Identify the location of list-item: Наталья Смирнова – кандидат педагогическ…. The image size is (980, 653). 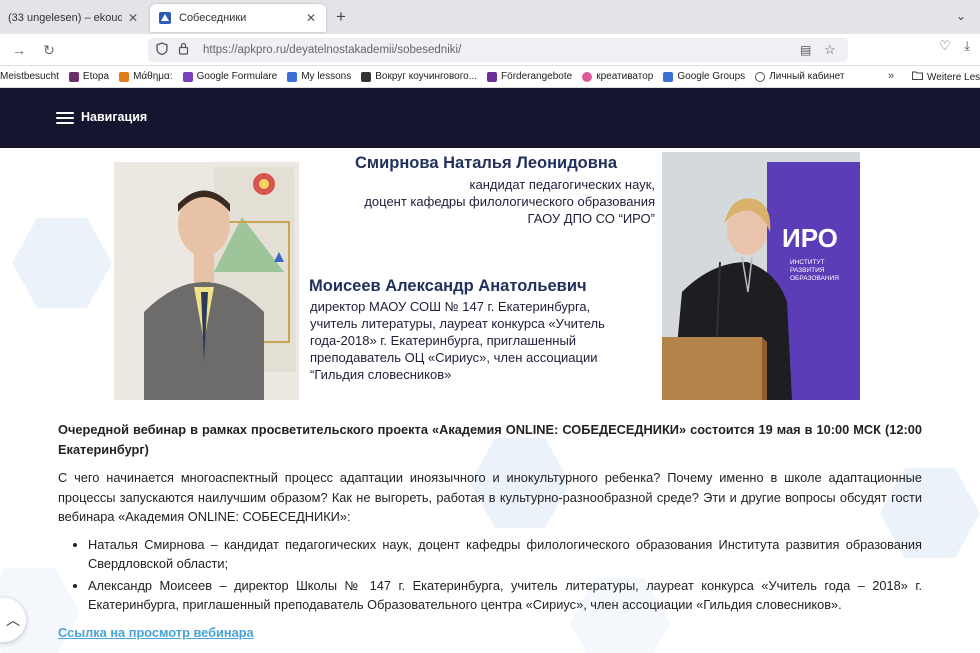
(505, 554).